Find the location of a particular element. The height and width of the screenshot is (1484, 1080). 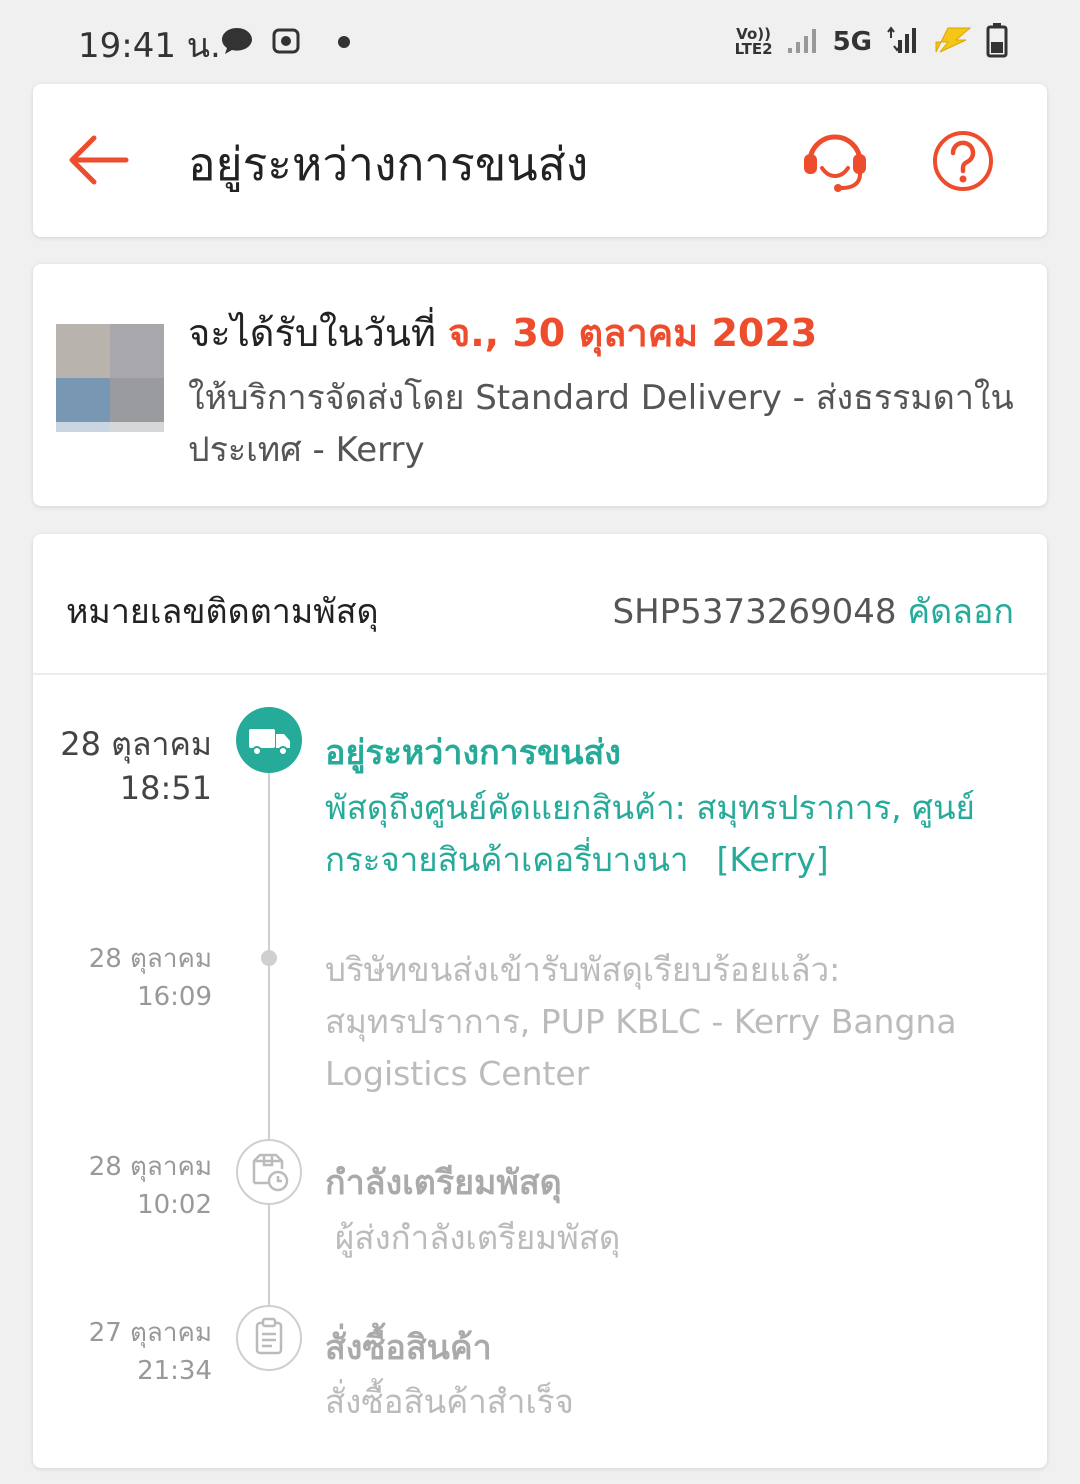

charging-bolt-icon is located at coordinates (953, 42).